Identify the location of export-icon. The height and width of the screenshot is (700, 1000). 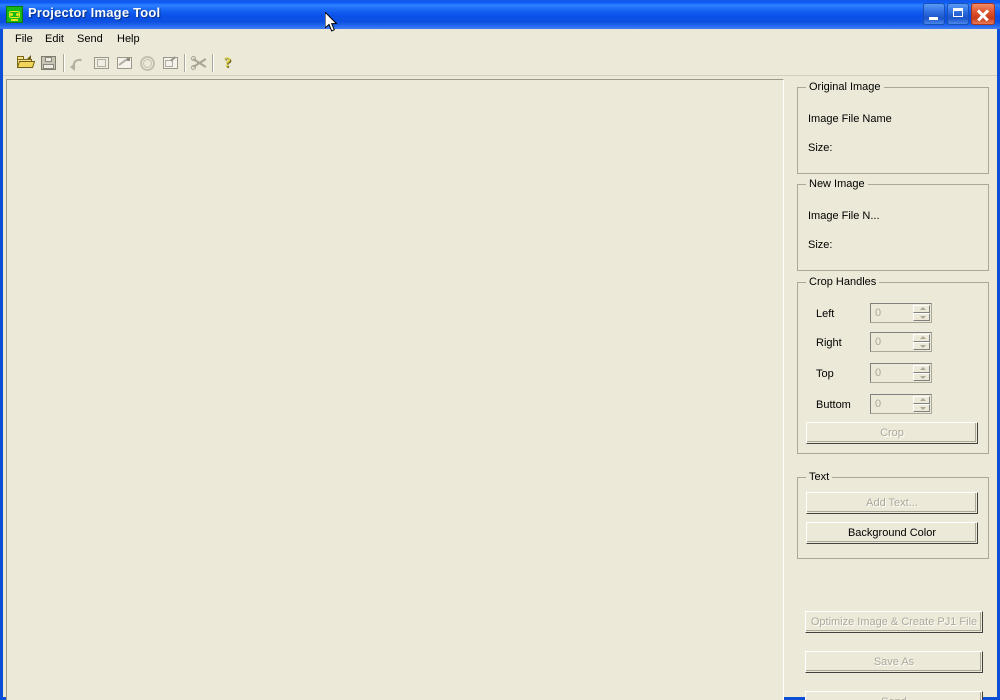
(170, 63).